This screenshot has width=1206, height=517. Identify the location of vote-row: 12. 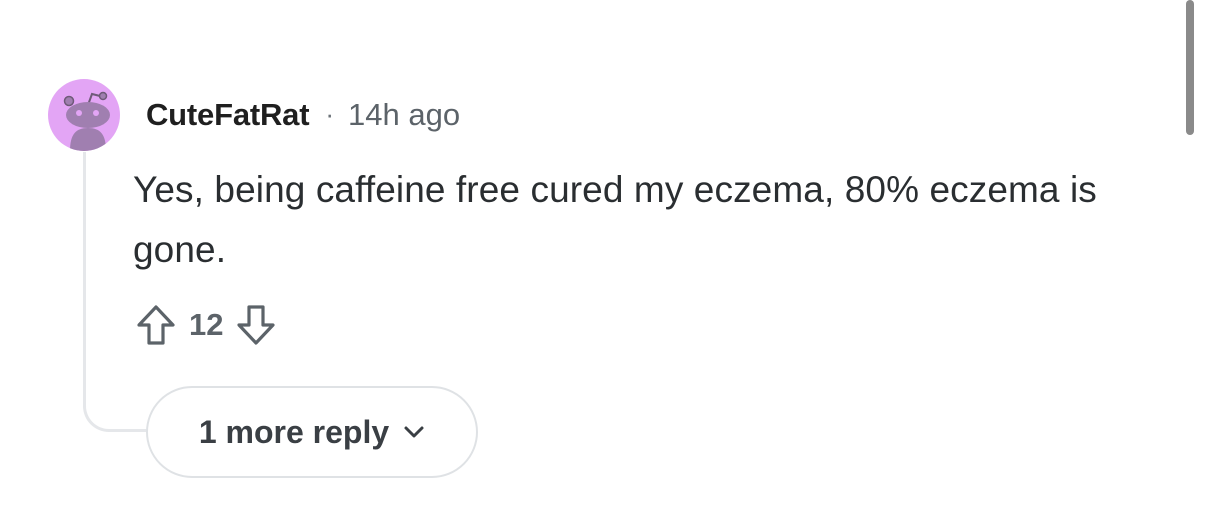
(206, 325).